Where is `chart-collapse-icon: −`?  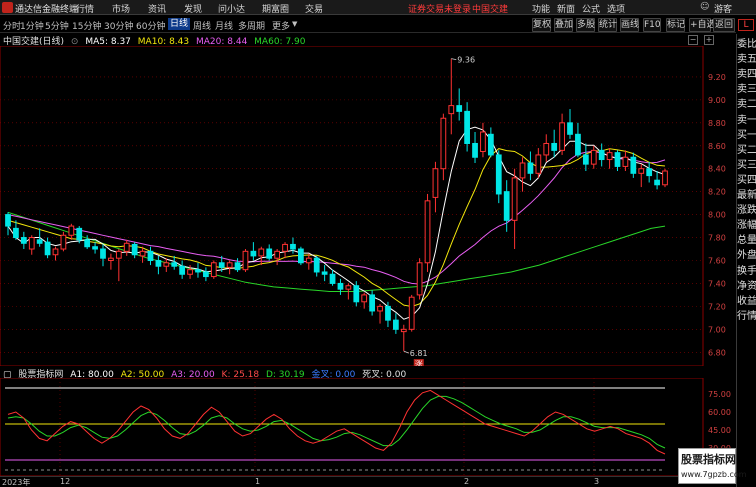
chart-collapse-icon: − is located at coordinates (693, 40).